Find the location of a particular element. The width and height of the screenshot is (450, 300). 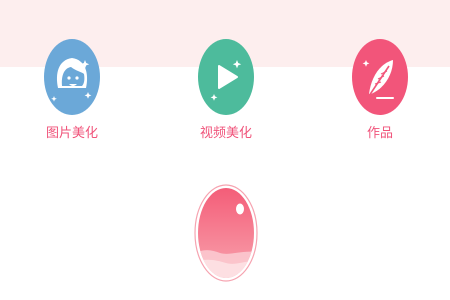

photo-beautify-button: 图片美化 is located at coordinates (72, 98).